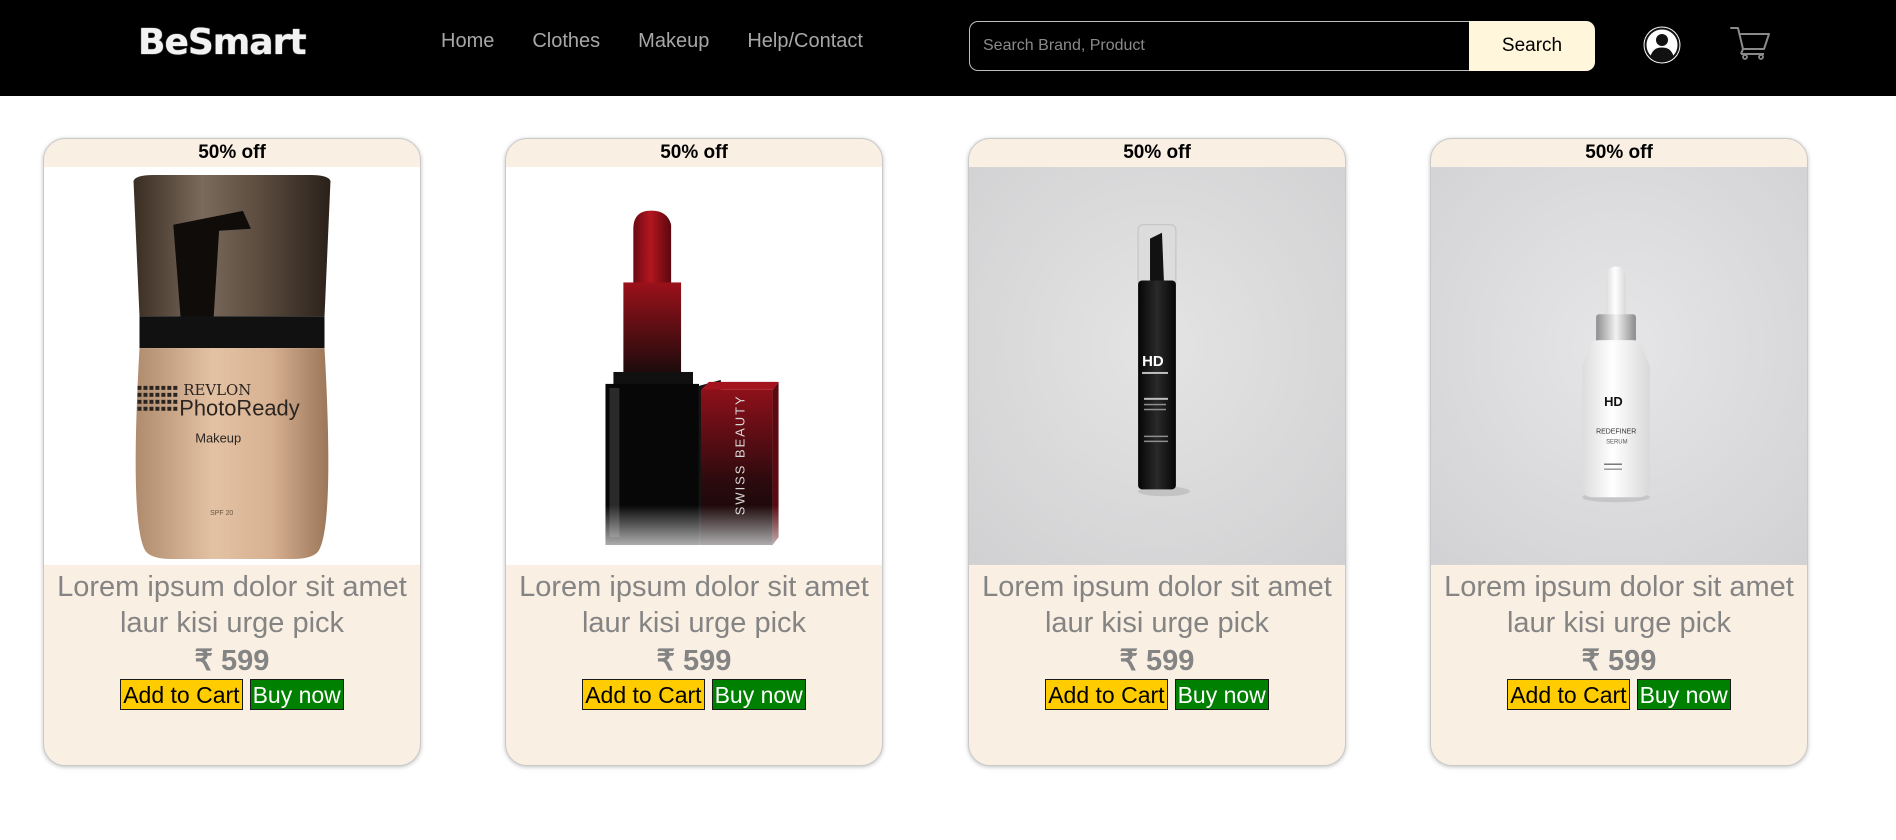 The width and height of the screenshot is (1896, 840). I want to click on search-button: Search, so click(1532, 46).